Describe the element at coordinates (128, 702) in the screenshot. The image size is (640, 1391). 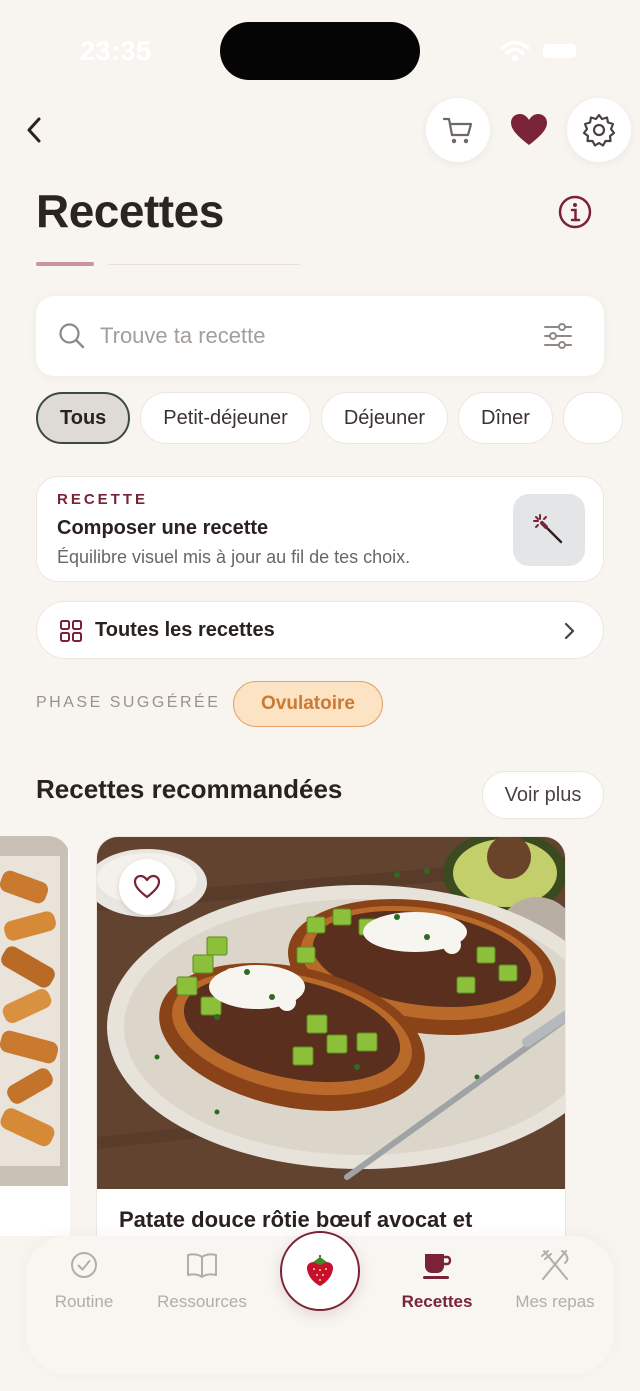
I see `phase-label: PHASE SUGGÉRÉE` at that location.